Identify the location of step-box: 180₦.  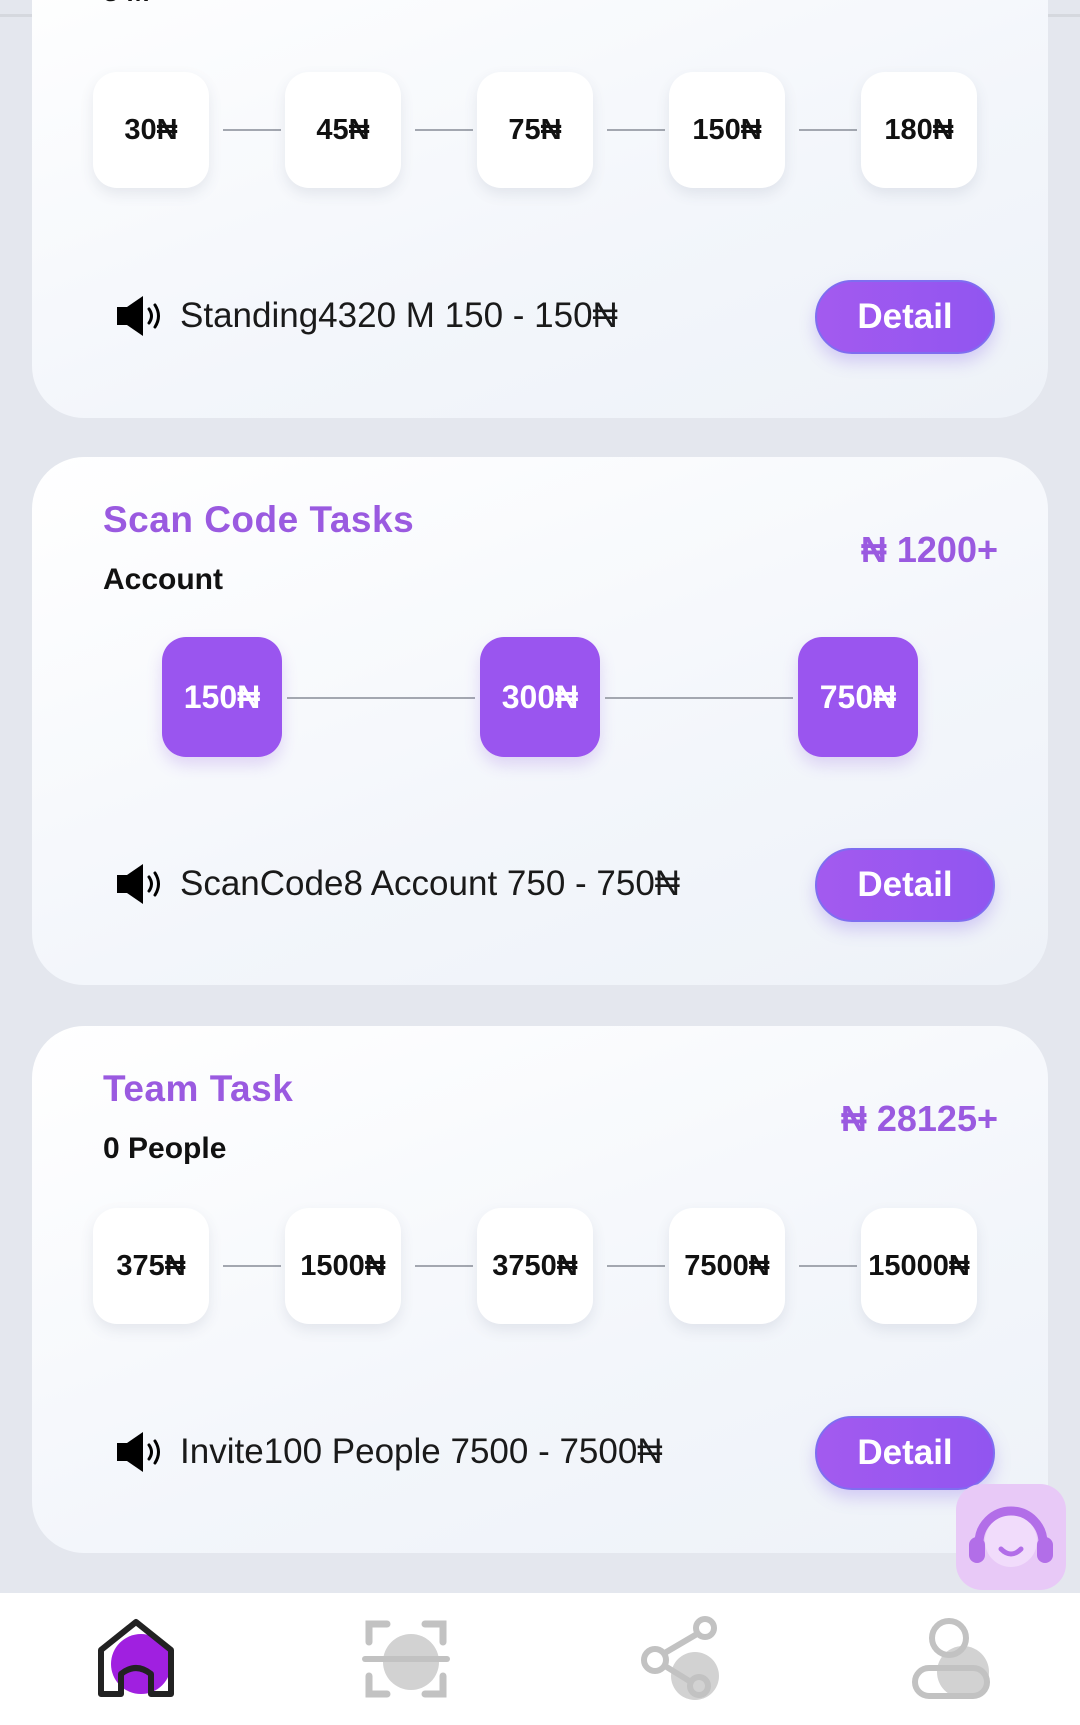
(919, 130).